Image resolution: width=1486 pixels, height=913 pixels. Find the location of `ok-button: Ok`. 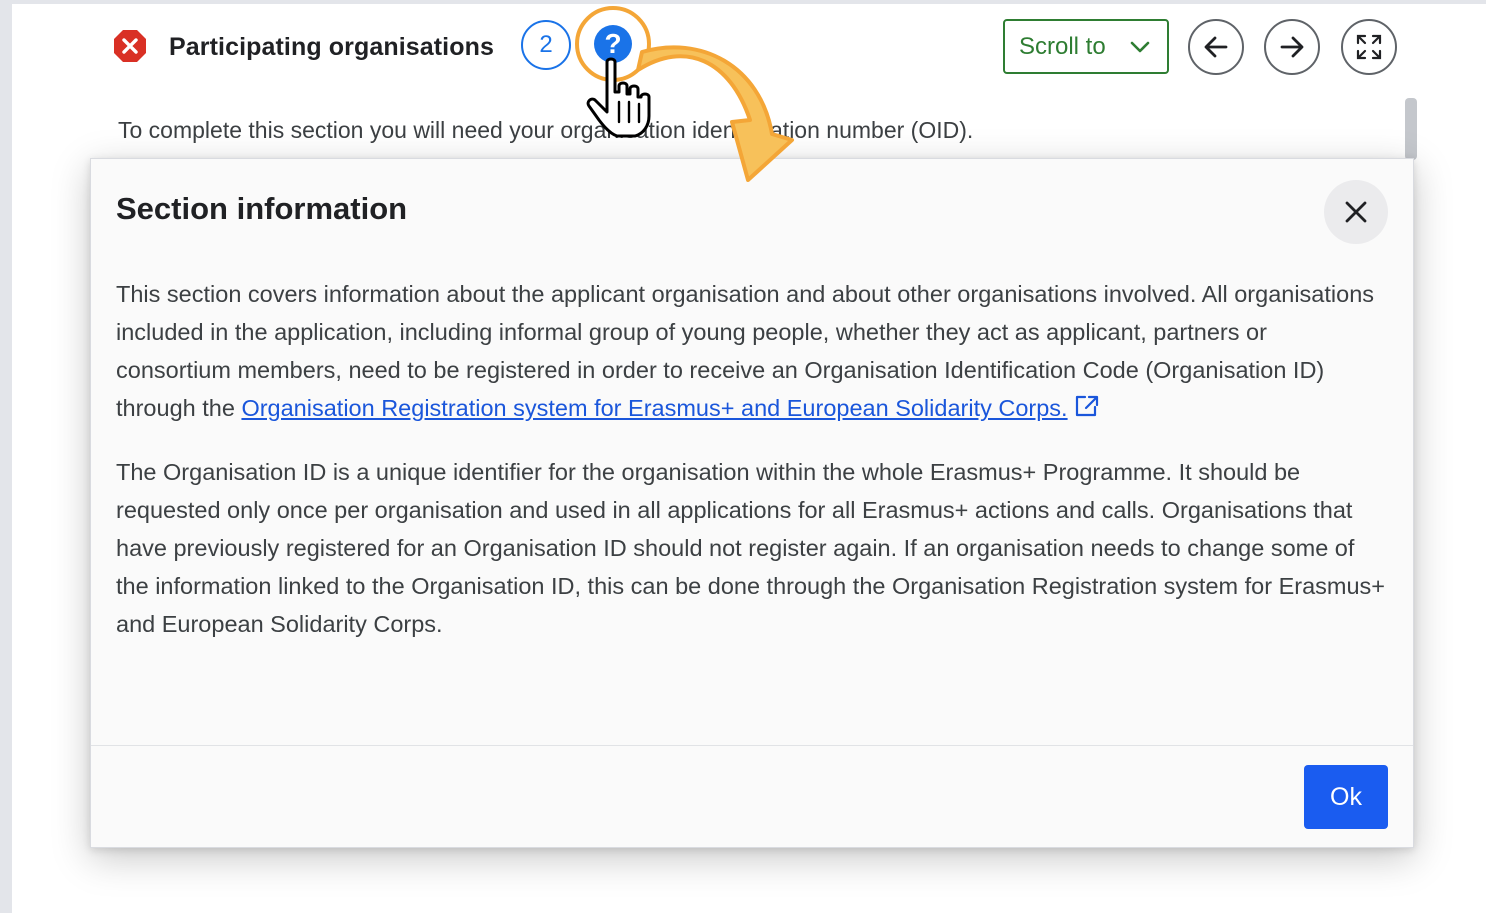

ok-button: Ok is located at coordinates (1346, 797).